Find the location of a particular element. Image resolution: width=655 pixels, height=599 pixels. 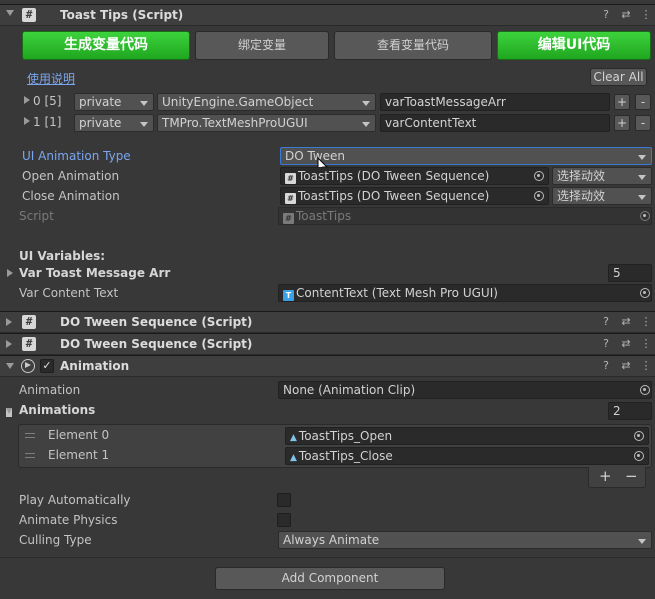

component-title: Animation is located at coordinates (95, 366).